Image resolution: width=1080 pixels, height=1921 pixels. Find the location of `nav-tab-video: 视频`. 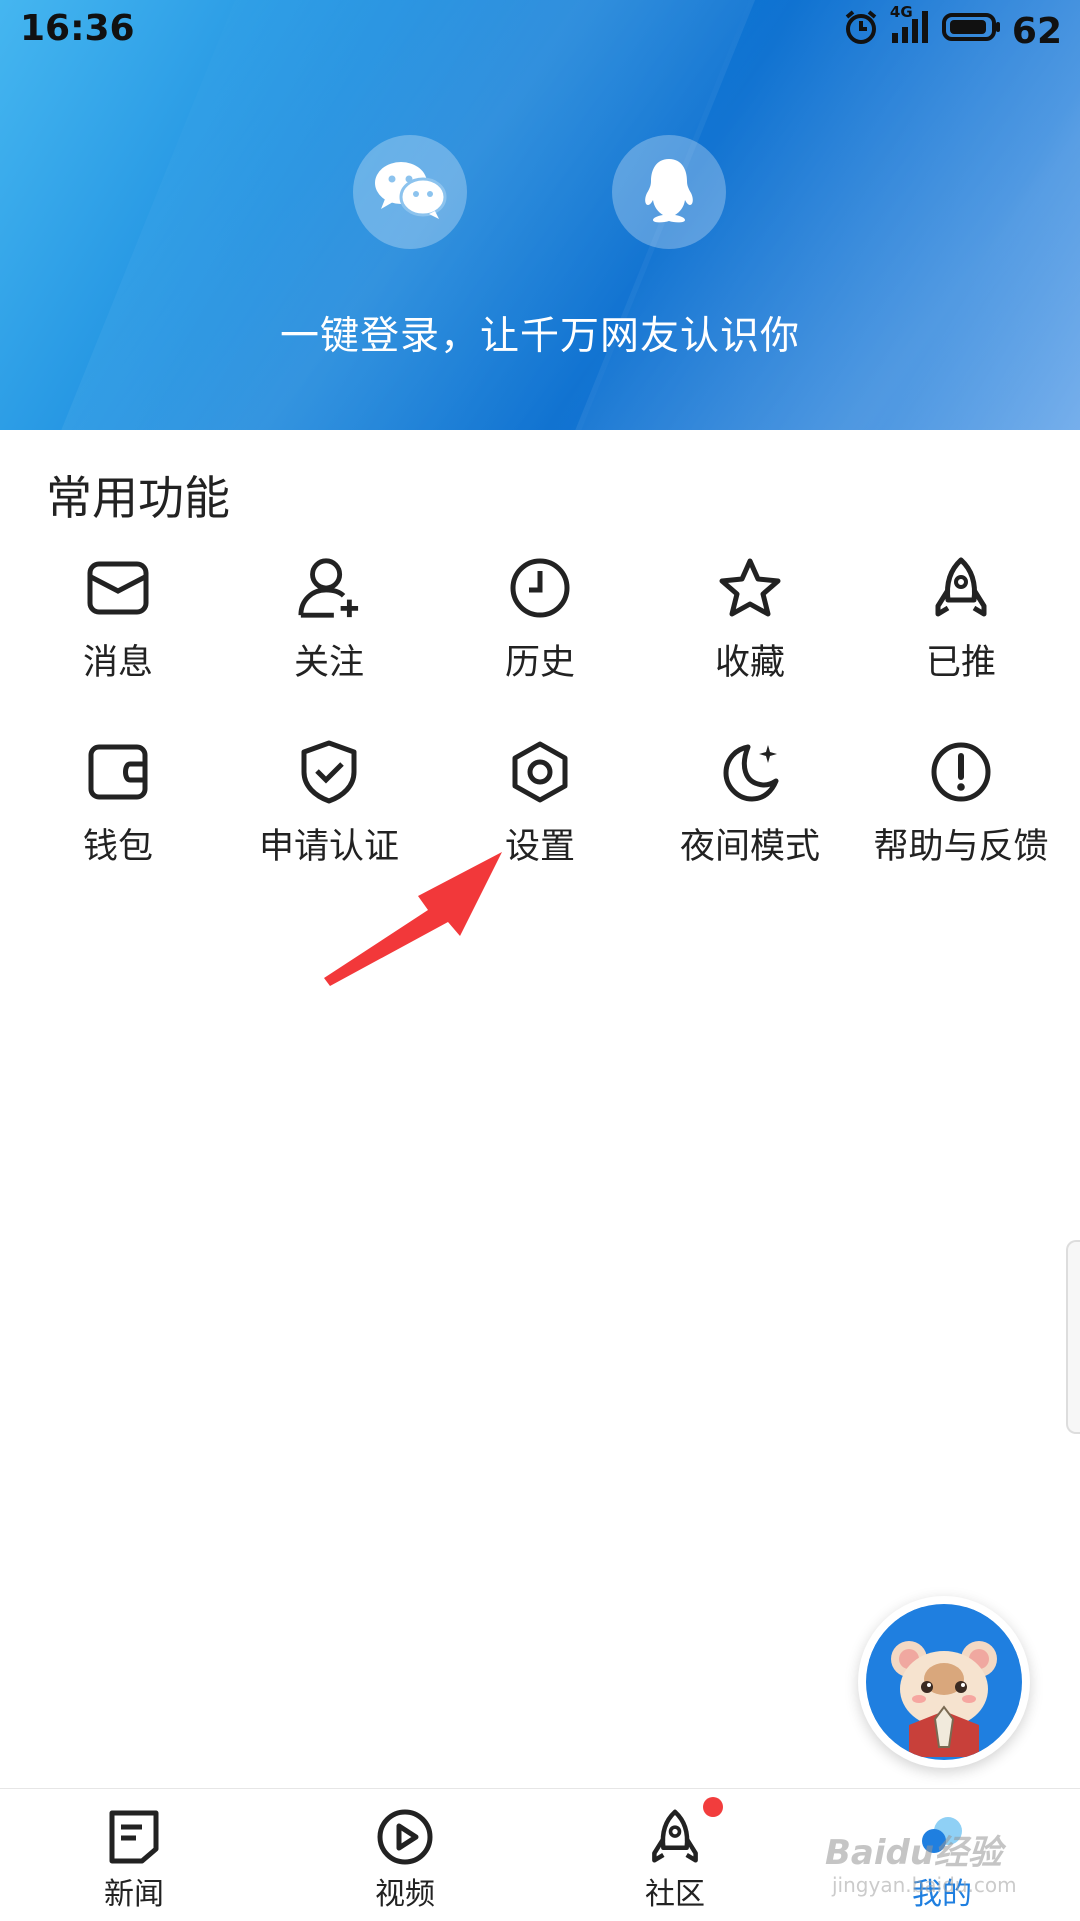

nav-tab-video: 视频 is located at coordinates (405, 1860).